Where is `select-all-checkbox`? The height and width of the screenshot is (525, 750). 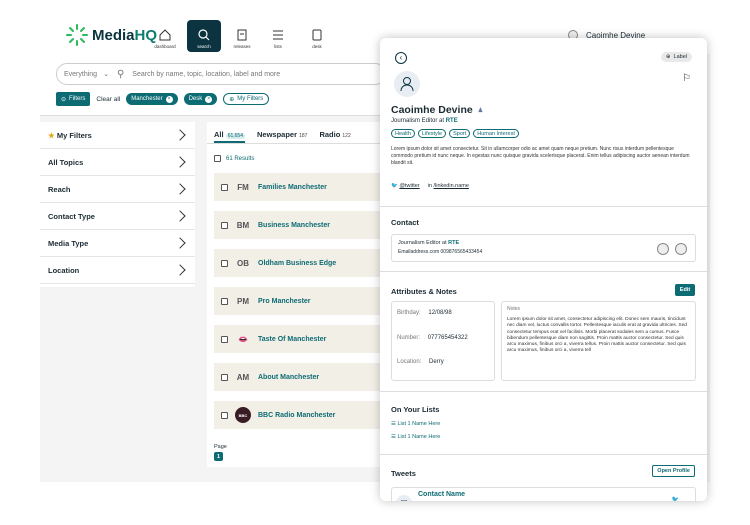
select-all-checkbox is located at coordinates (217, 158).